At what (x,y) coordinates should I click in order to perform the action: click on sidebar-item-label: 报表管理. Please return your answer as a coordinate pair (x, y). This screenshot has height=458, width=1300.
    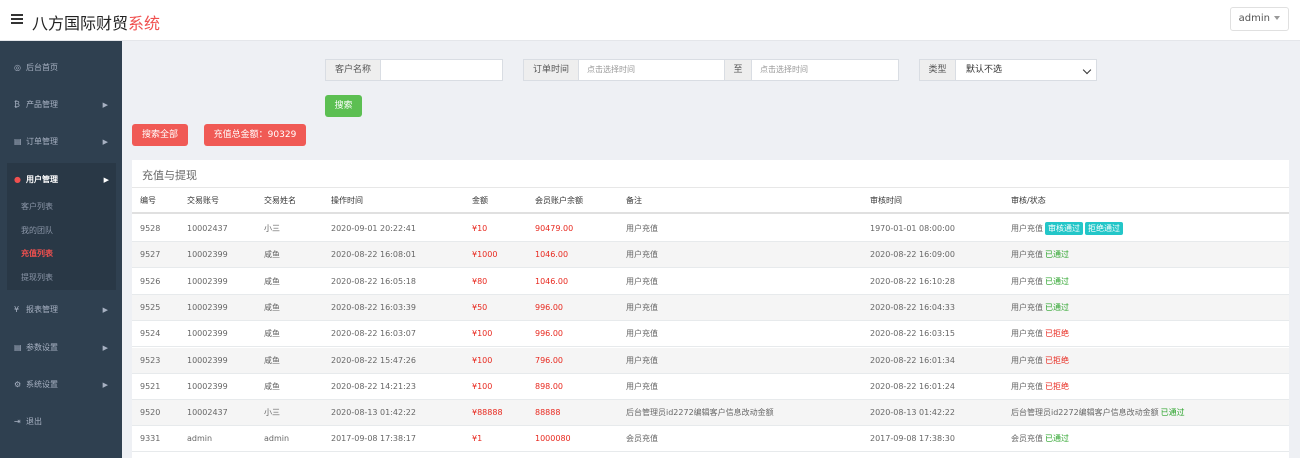
    Looking at the image, I should click on (42, 309).